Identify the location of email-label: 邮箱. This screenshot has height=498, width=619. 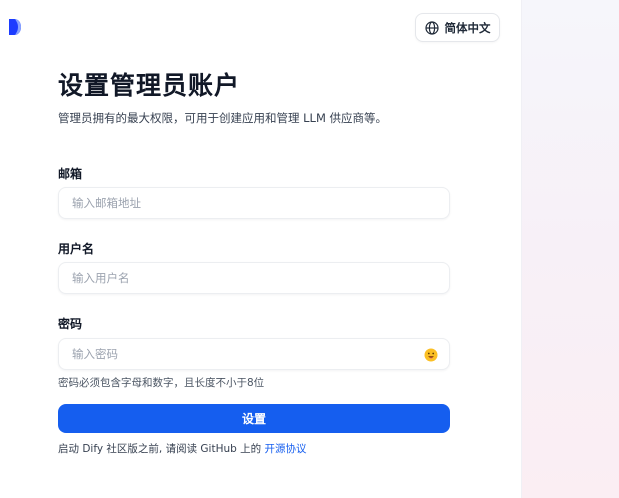
(70, 174).